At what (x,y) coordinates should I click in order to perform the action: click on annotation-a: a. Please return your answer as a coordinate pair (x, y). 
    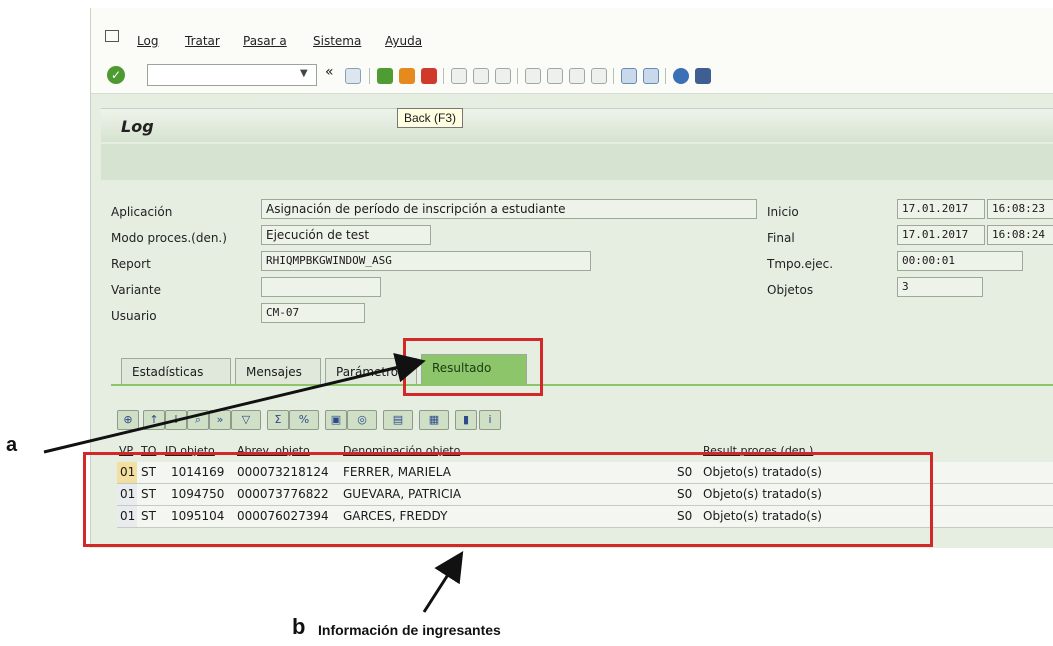
    Looking at the image, I should click on (12, 445).